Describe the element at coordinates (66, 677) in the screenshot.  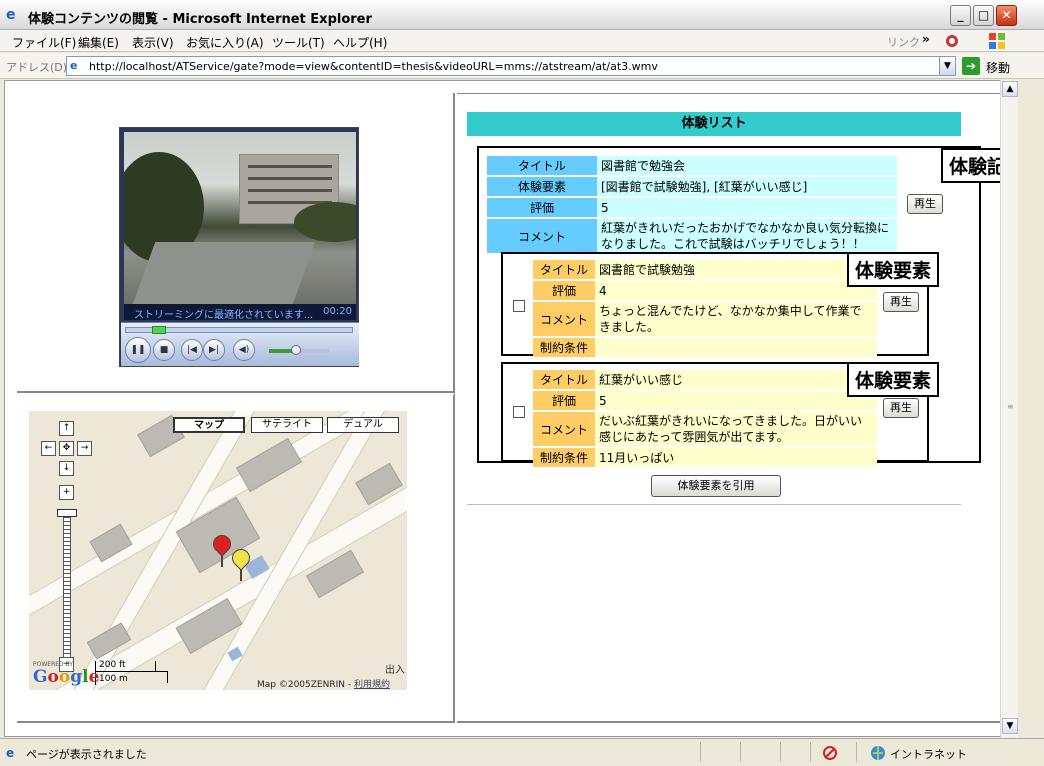
I see `google-logo: Google` at that location.